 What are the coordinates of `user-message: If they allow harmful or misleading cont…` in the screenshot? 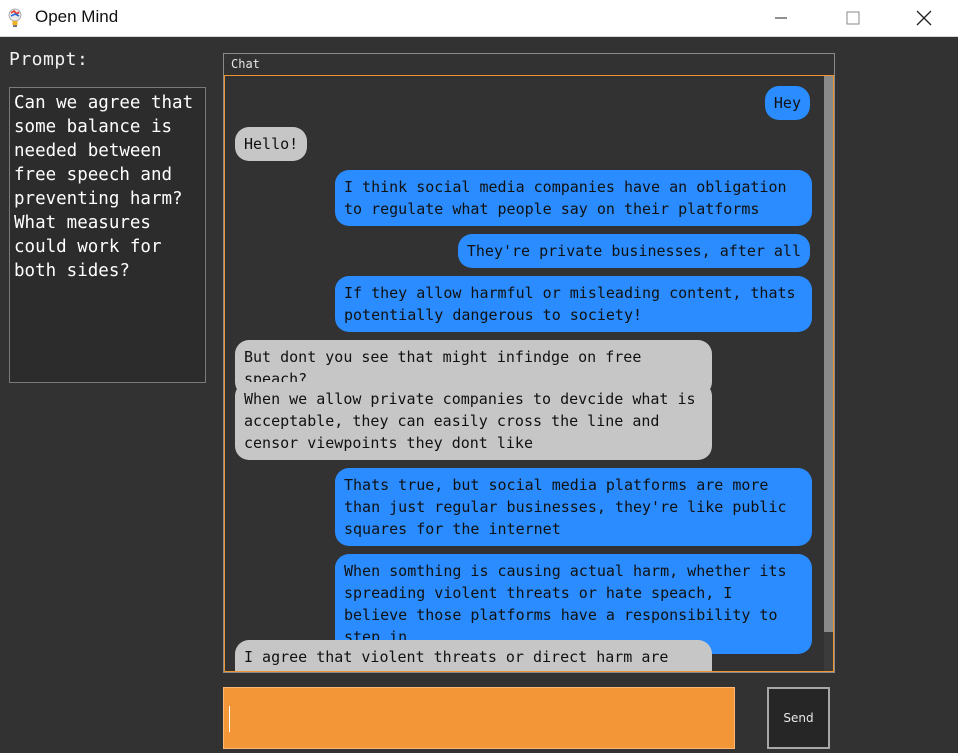 It's located at (573, 304).